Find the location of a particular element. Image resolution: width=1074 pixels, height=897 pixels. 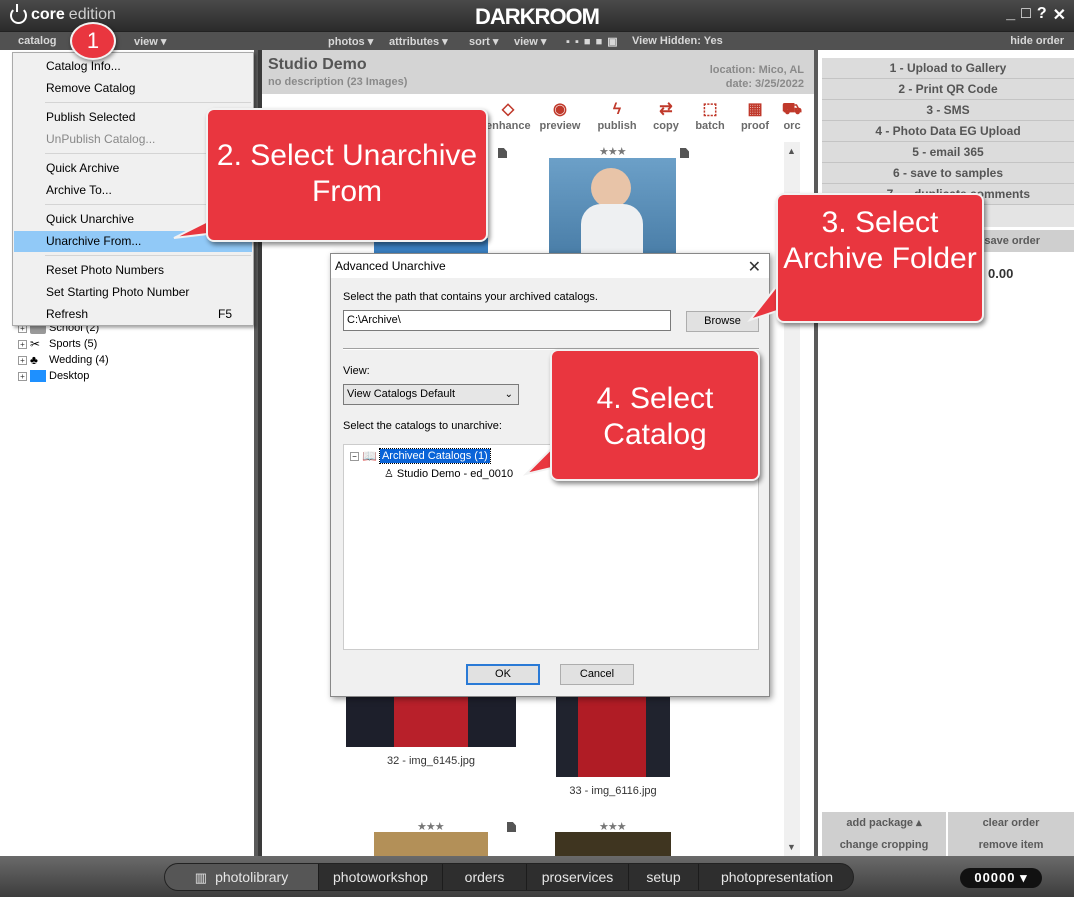

add-package-button: add package ▴ is located at coordinates (884, 823).